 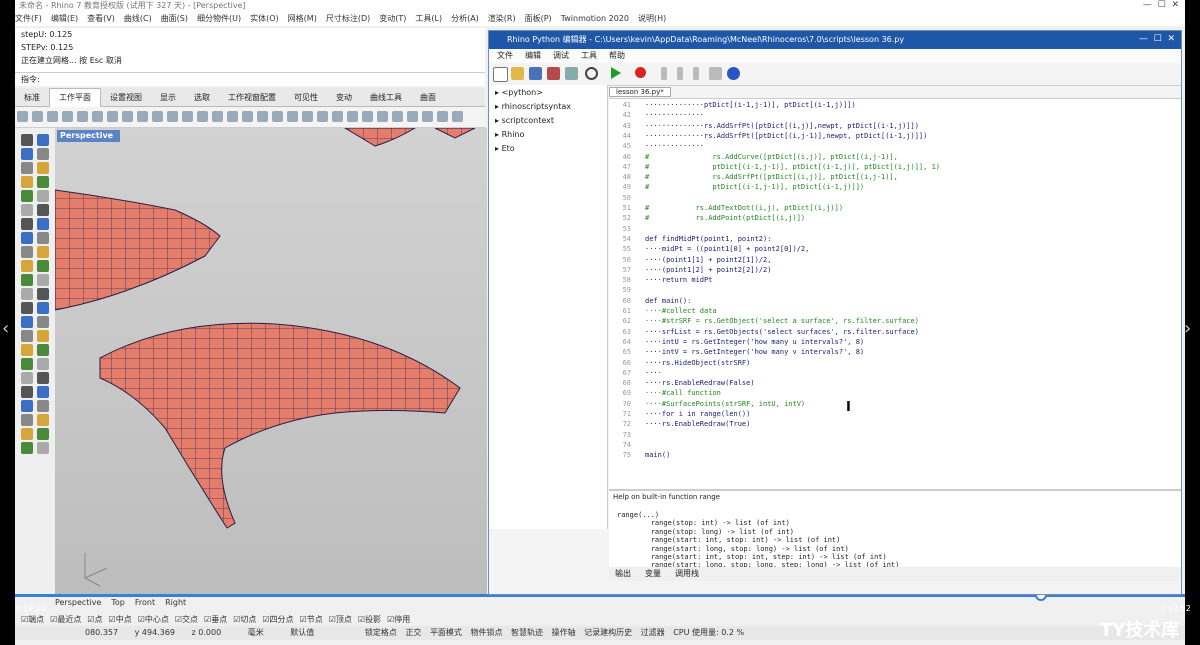 What do you see at coordinates (700, 383) in the screenshot?
I see `code-line: ····rs.EnableRedraw(False)` at bounding box center [700, 383].